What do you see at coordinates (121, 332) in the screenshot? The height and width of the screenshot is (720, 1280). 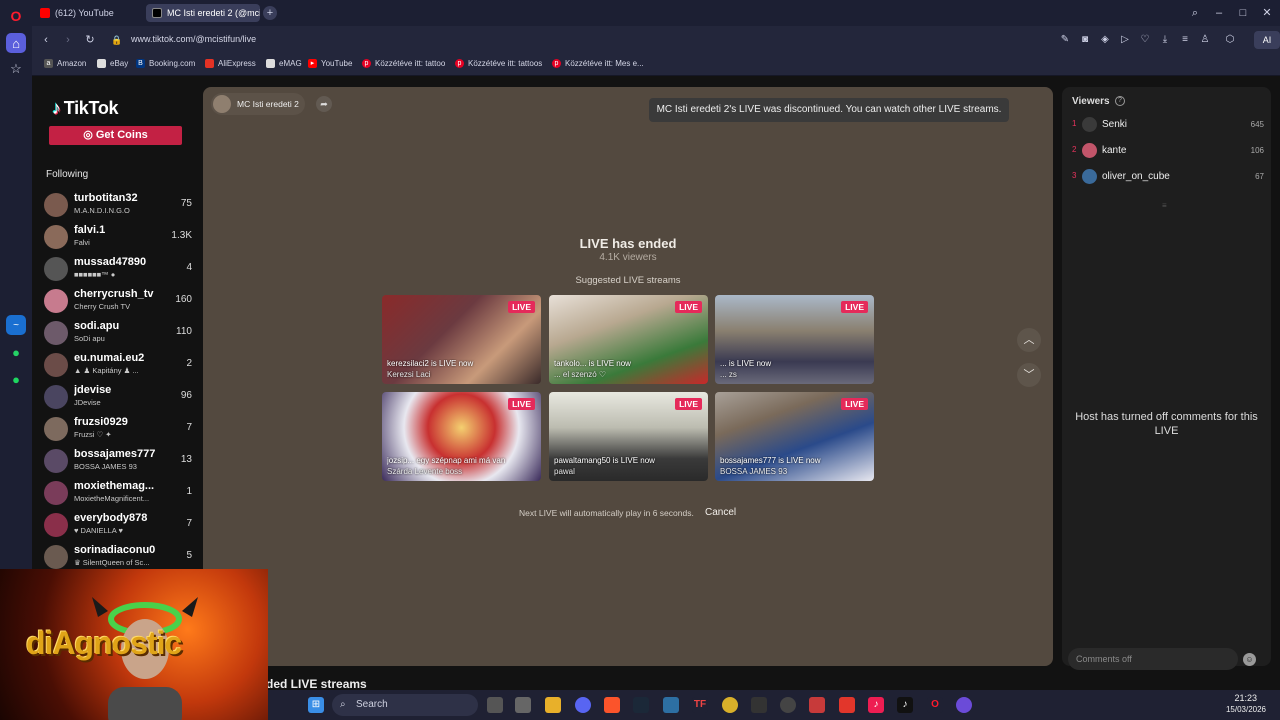 I see `following-item: sodi.apu SoDi apu 110` at bounding box center [121, 332].